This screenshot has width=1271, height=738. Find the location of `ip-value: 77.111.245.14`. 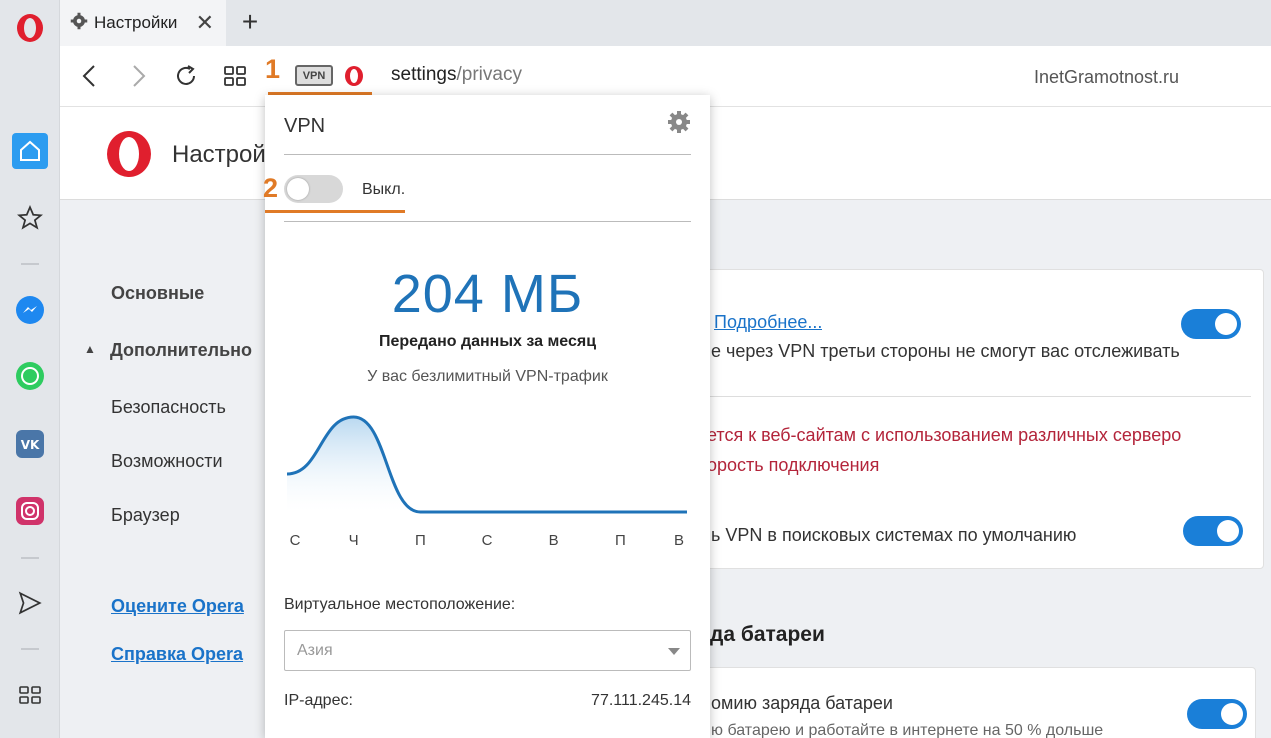

ip-value: 77.111.245.14 is located at coordinates (641, 700).